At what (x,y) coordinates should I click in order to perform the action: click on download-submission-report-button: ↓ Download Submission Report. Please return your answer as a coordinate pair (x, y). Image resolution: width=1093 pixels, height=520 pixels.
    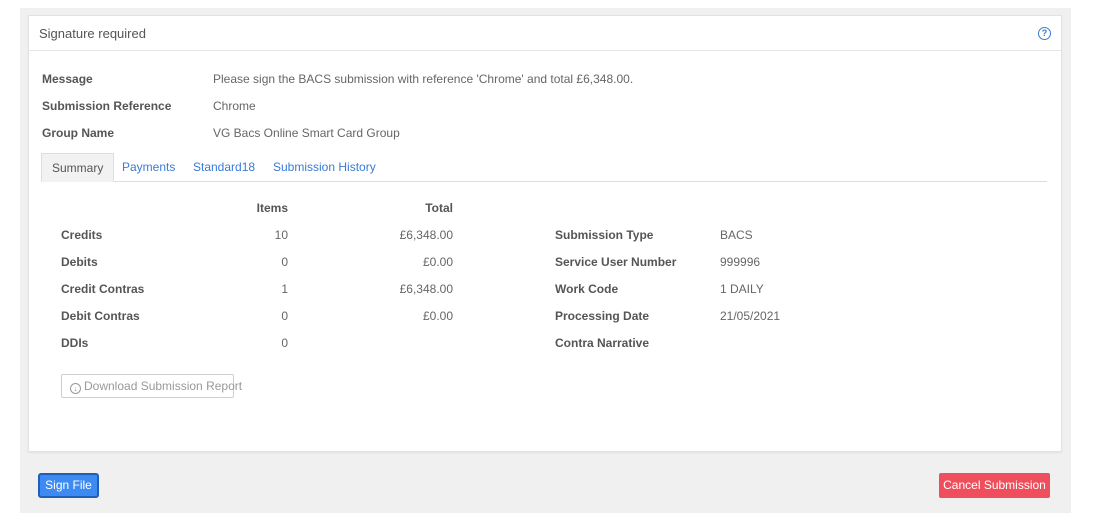
    Looking at the image, I should click on (151, 386).